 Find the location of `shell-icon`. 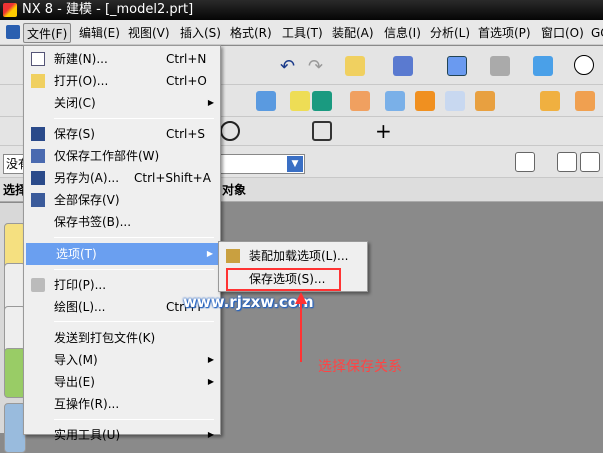

shell-icon is located at coordinates (485, 101).